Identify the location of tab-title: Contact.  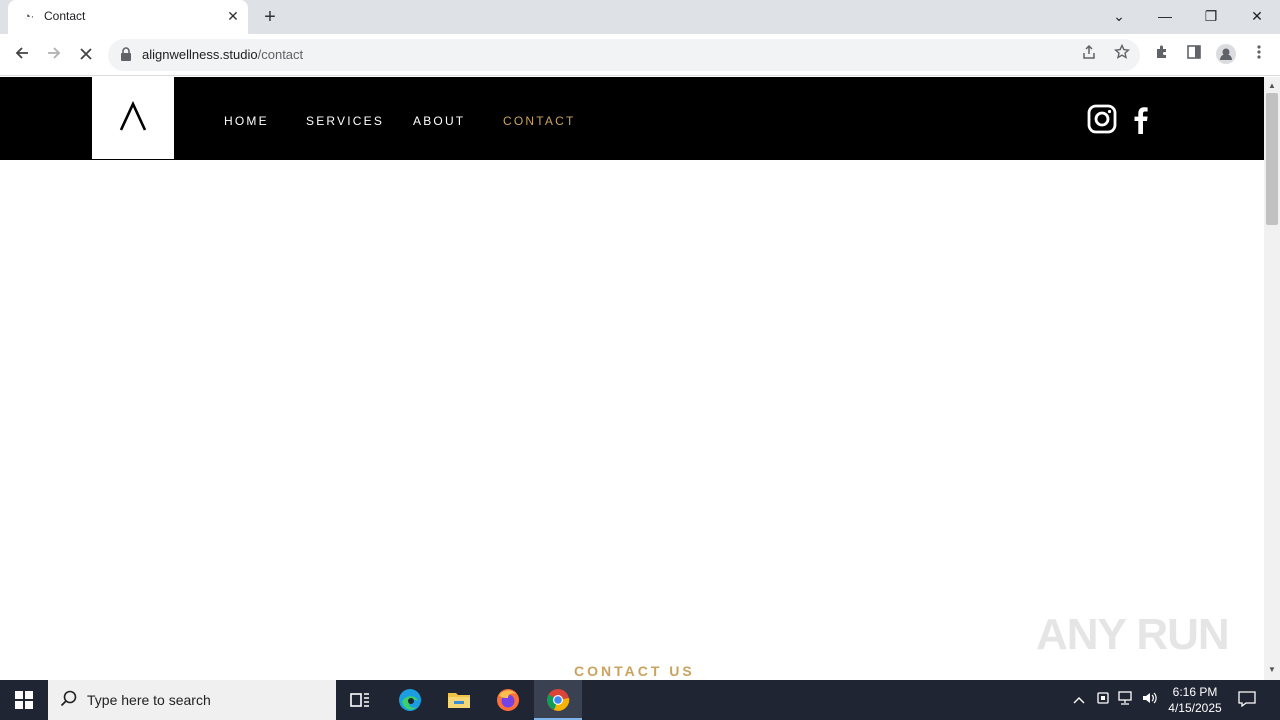
(65, 16).